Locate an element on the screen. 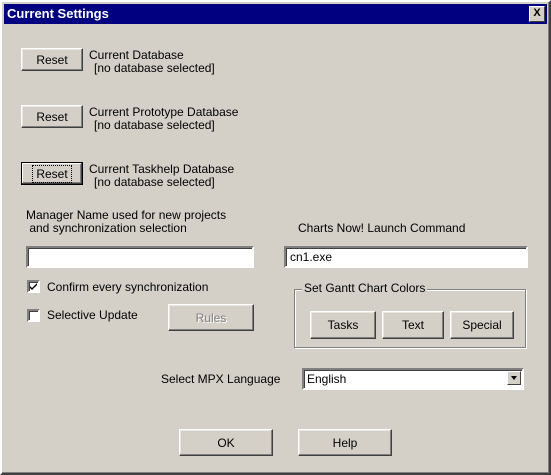  rules-label: Rules is located at coordinates (211, 317).